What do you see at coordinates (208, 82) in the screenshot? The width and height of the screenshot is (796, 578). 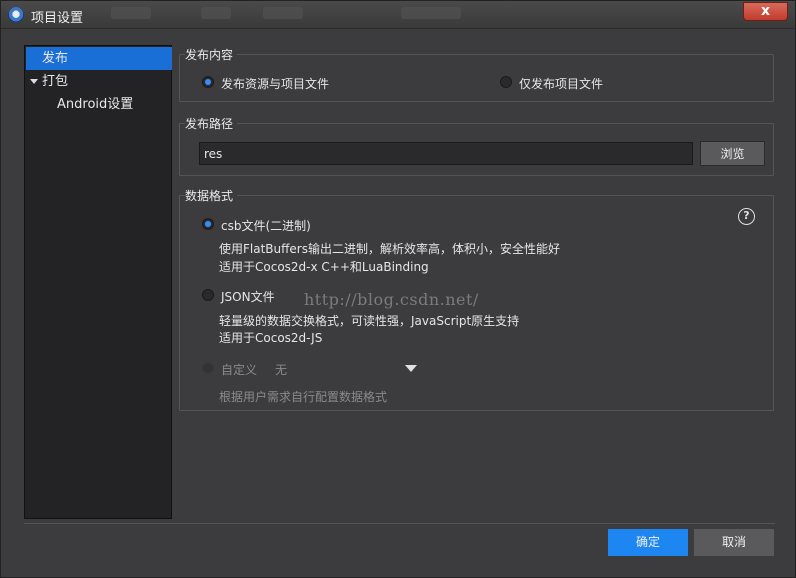 I see `radio-publish-all` at bounding box center [208, 82].